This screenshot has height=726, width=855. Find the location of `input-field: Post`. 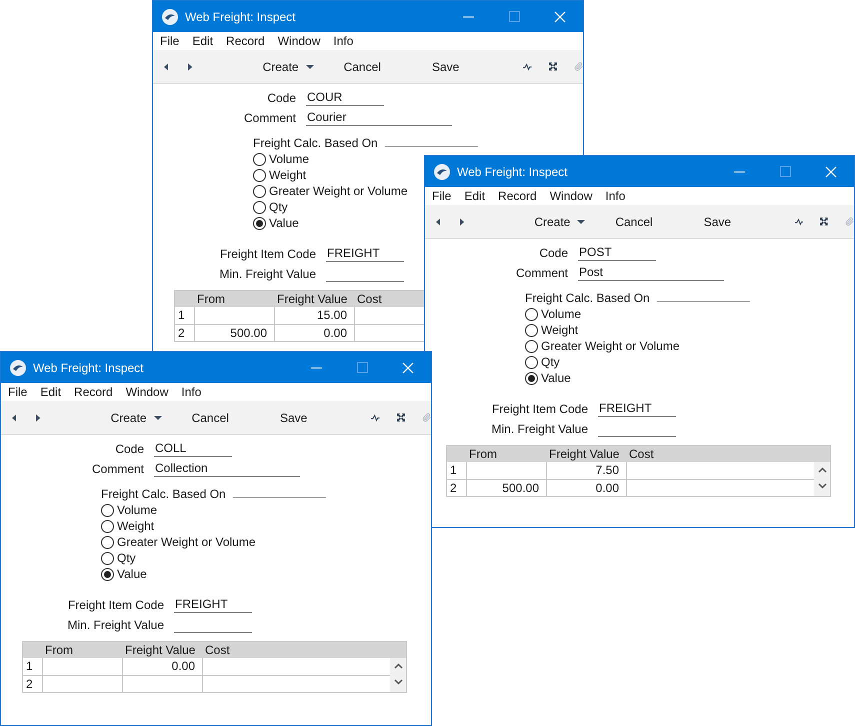

input-field: Post is located at coordinates (651, 273).